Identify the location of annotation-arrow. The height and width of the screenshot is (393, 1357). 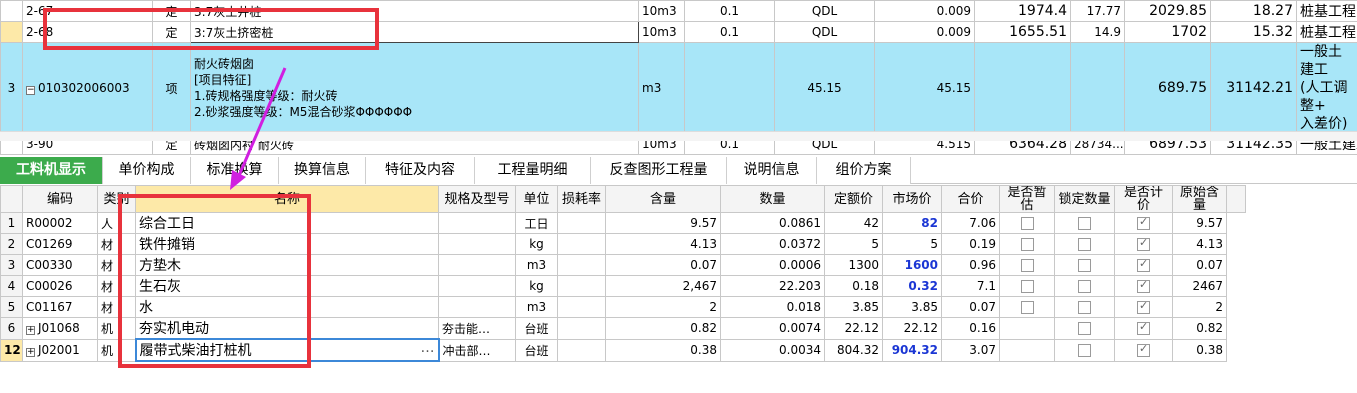
(258, 128).